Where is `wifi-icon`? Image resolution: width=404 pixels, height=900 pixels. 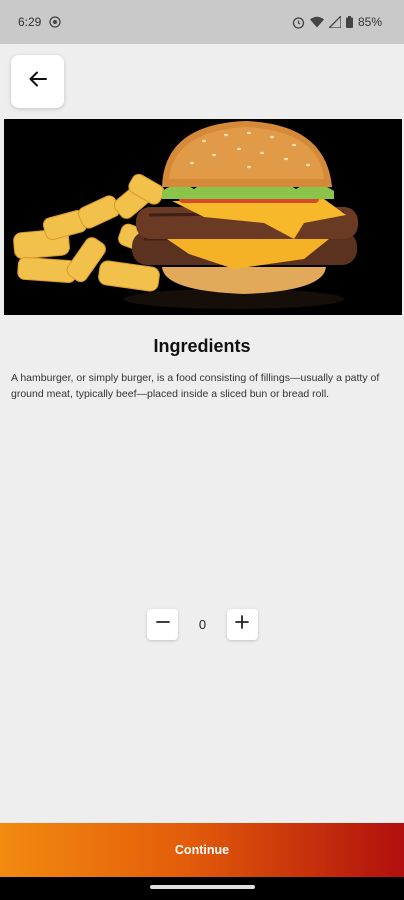 wifi-icon is located at coordinates (316, 22).